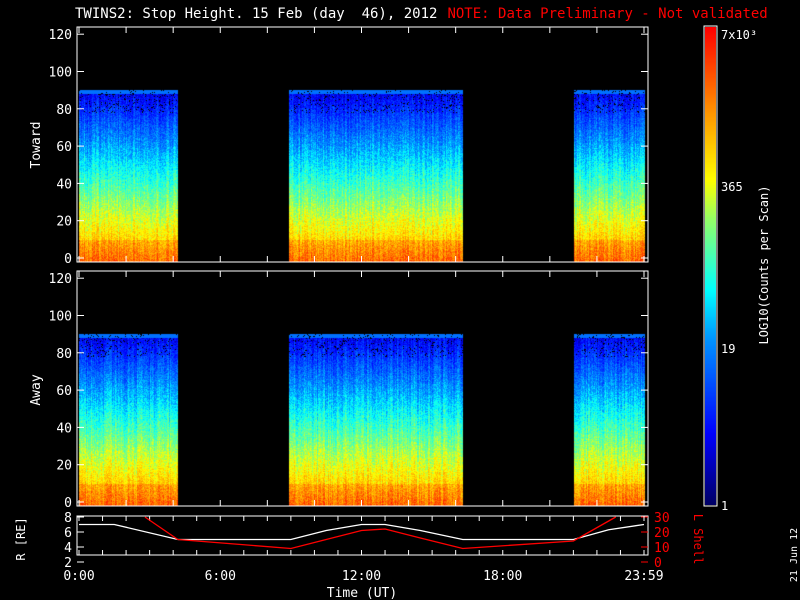 The width and height of the screenshot is (800, 600). What do you see at coordinates (362, 593) in the screenshot?
I see `x-axis-label: Time (UT)` at bounding box center [362, 593].